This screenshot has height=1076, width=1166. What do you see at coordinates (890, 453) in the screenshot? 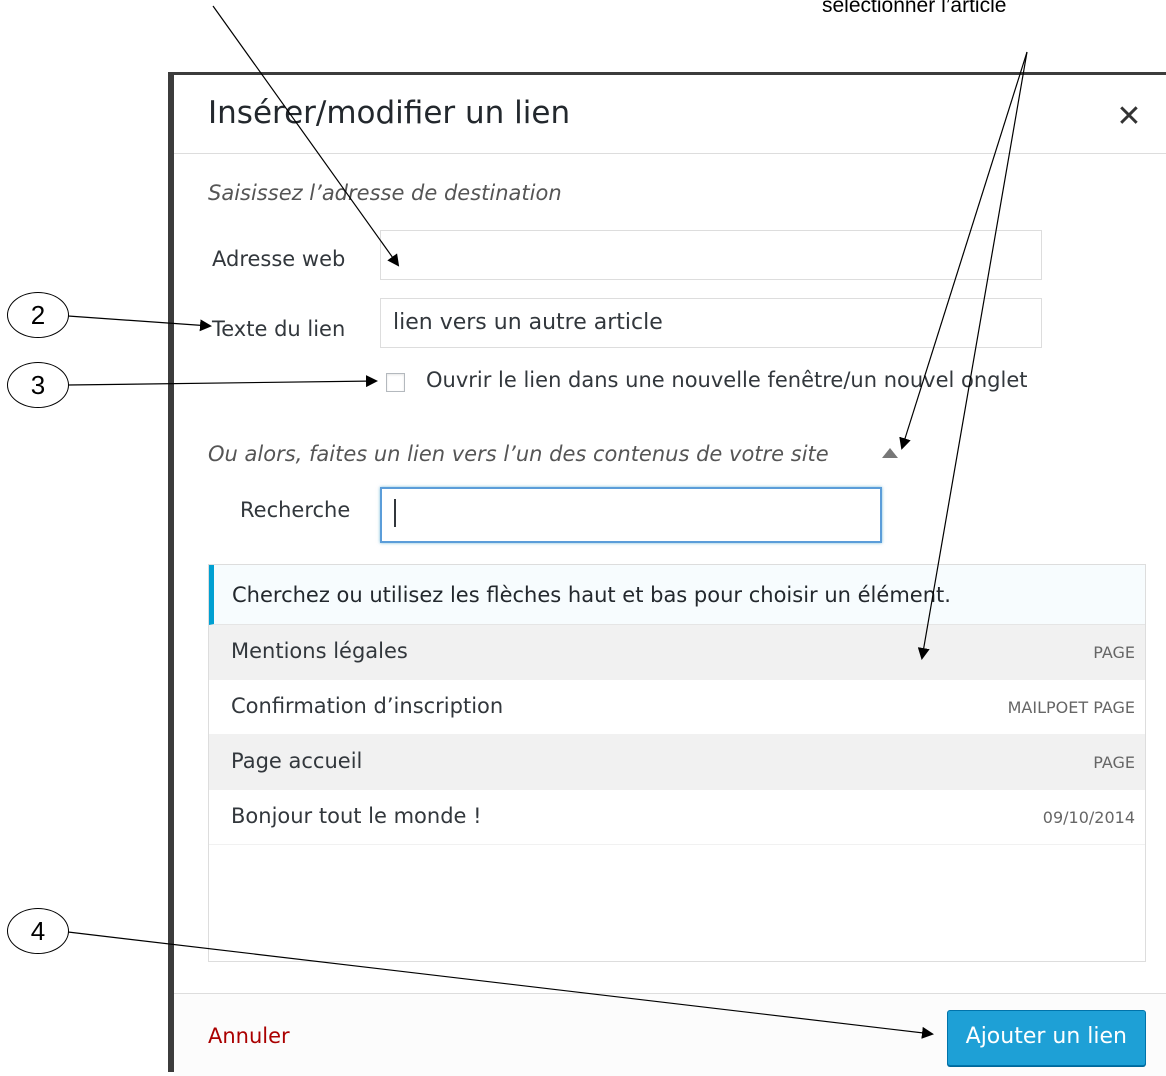
I see `toggle-triangle-icon` at bounding box center [890, 453].